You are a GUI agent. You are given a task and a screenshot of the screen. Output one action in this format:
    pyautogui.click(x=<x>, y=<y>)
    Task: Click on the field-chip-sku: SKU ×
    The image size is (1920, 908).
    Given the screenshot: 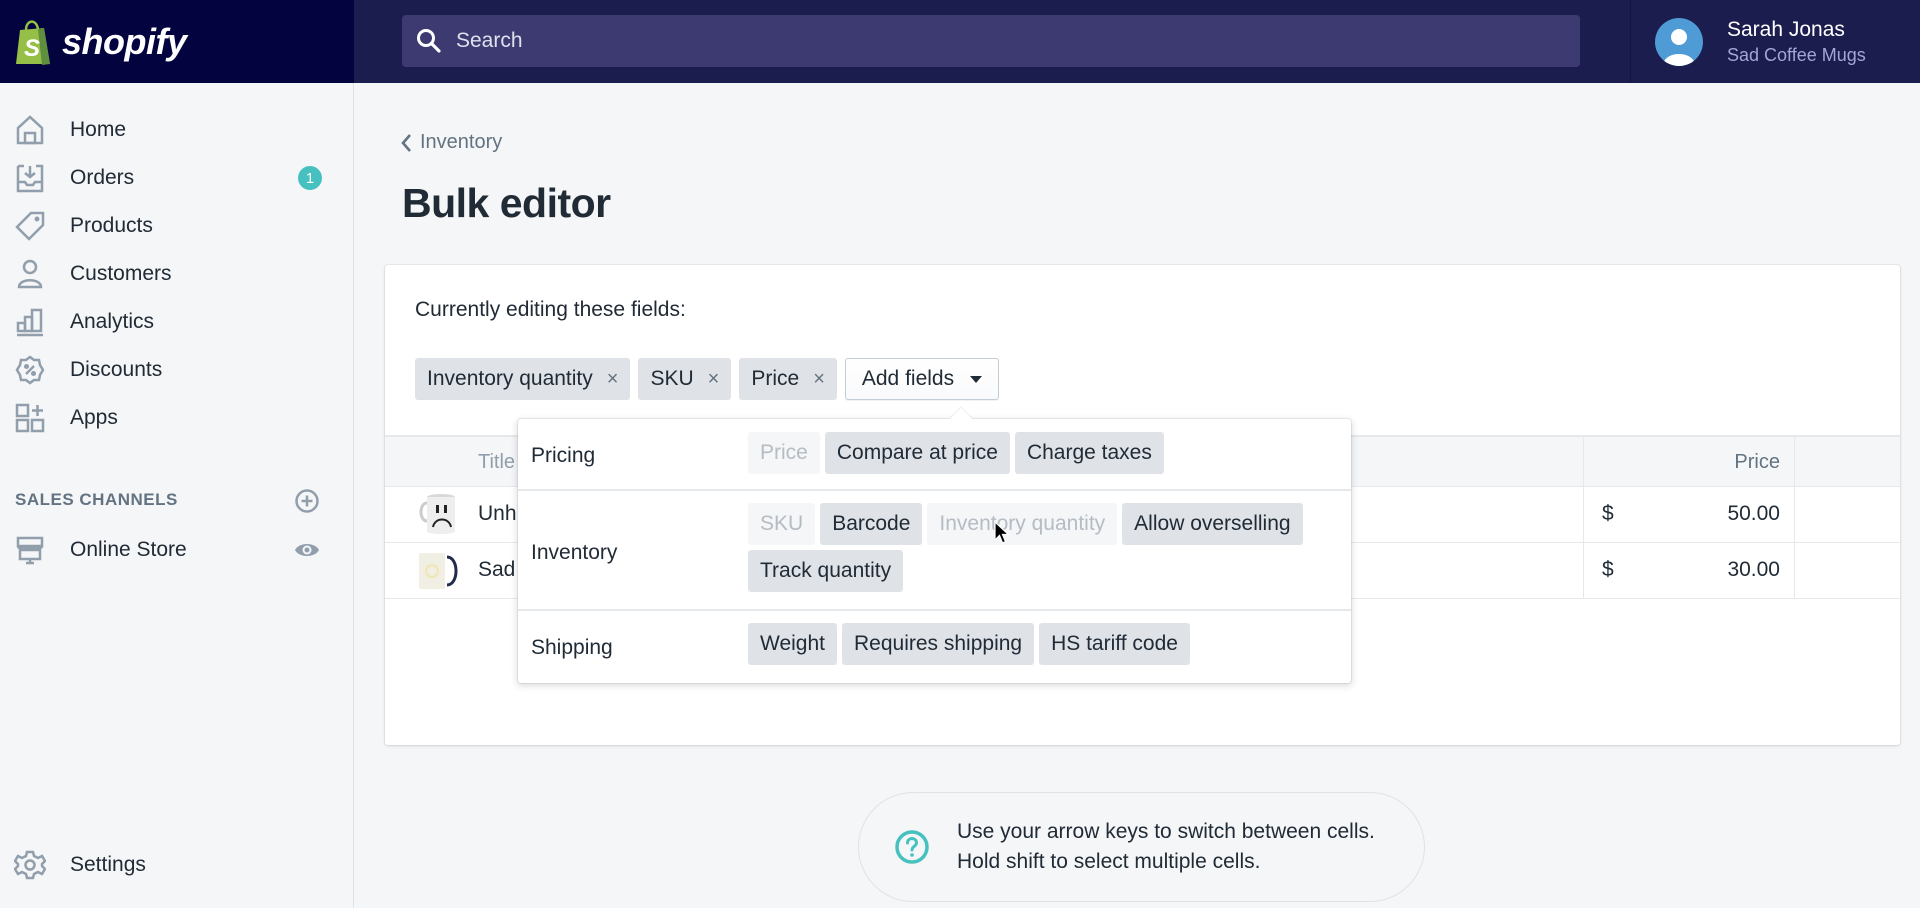 What is the action you would take?
    pyautogui.click(x=685, y=379)
    